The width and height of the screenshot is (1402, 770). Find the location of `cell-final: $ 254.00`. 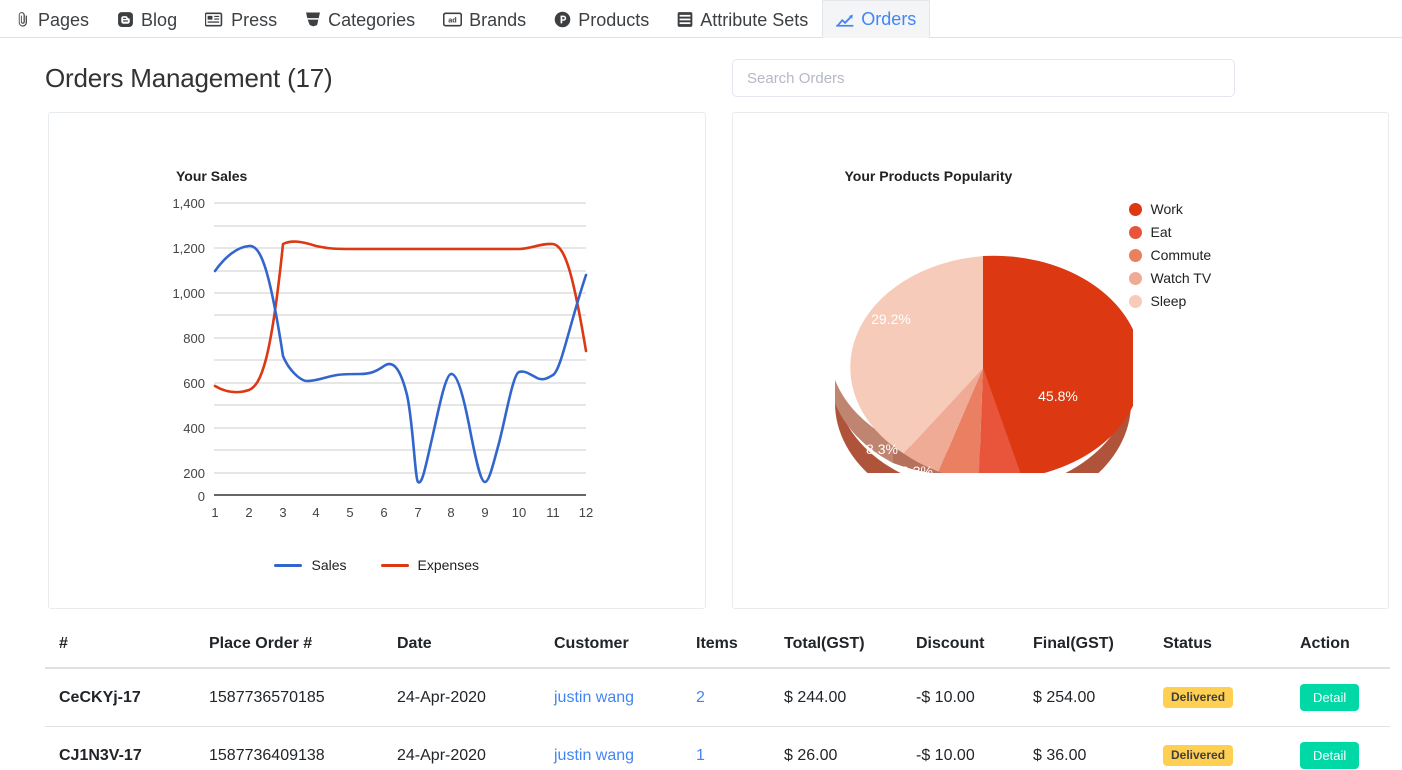

cell-final: $ 254.00 is located at coordinates (1084, 697).